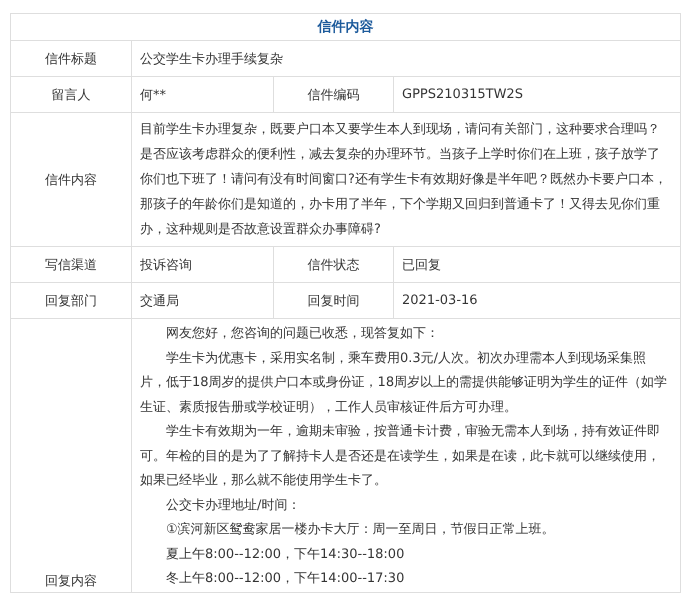 Image resolution: width=700 pixels, height=600 pixels. Describe the element at coordinates (302, 334) in the screenshot. I see `reply-paragraph: 网友您好，您咨询的问题已收悉，现答复如下：` at that location.